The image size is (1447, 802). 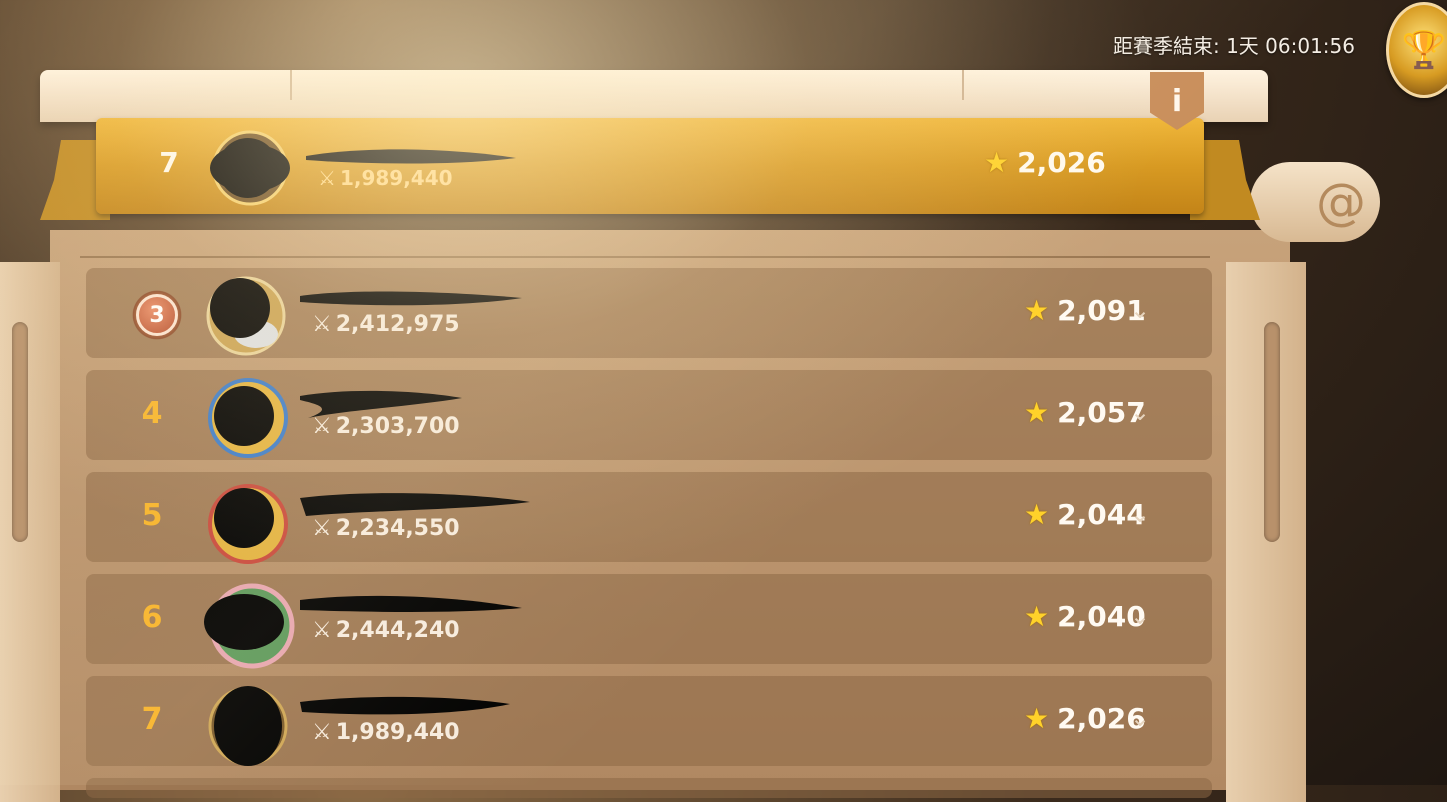 I want to click on my-rank-banner: 7 ⚔ 1,989,440 ★ 2,026, so click(x=650, y=166).